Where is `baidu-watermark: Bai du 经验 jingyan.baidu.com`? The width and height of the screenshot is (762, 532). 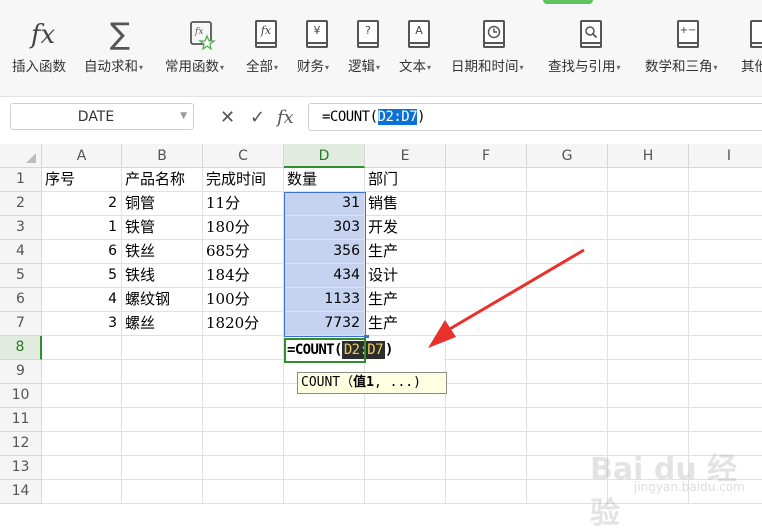
baidu-watermark: Bai du 经验 jingyan.baidu.com is located at coordinates (674, 480).